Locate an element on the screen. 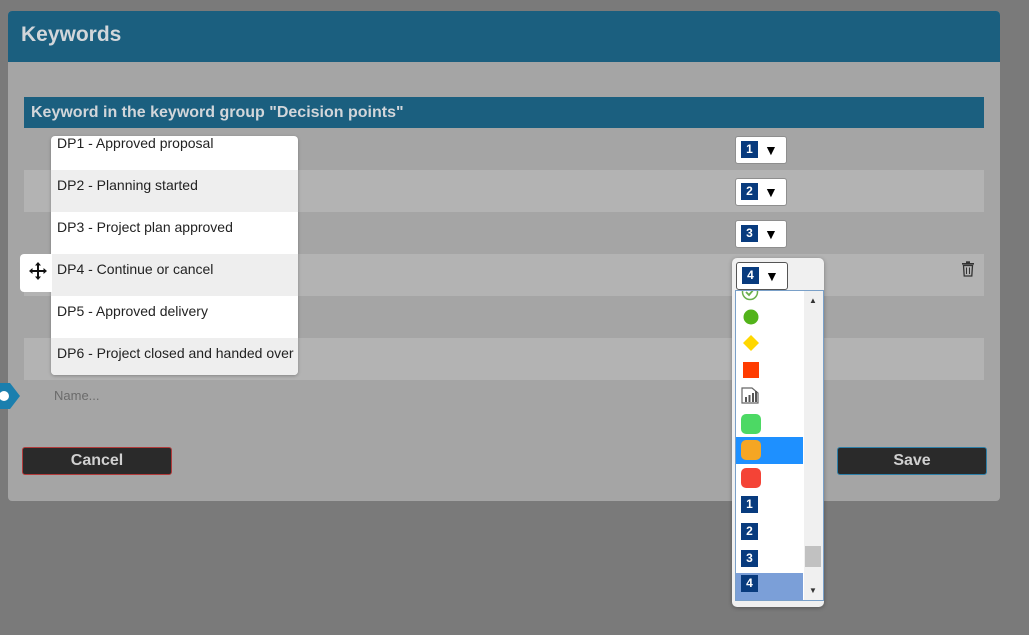 The width and height of the screenshot is (1029, 635). green-rounded-square-icon is located at coordinates (751, 424).